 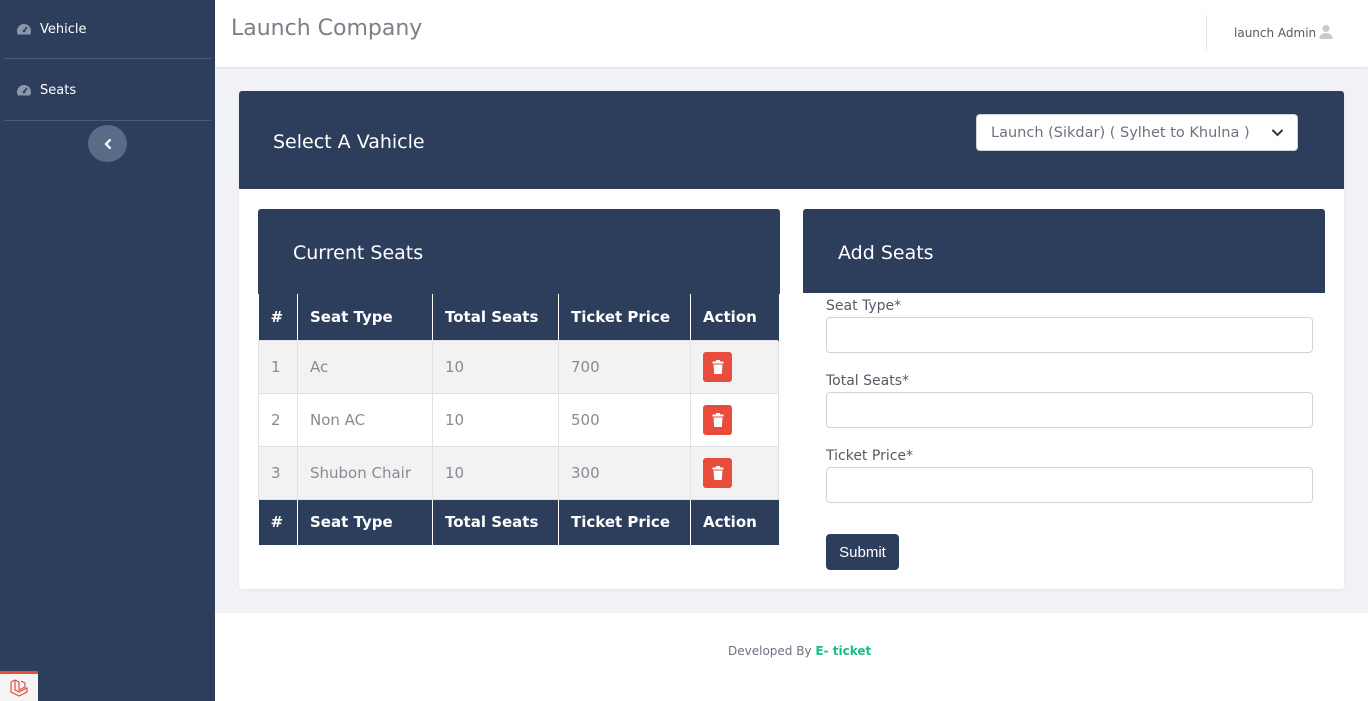 What do you see at coordinates (1326, 32) in the screenshot?
I see `user-icon` at bounding box center [1326, 32].